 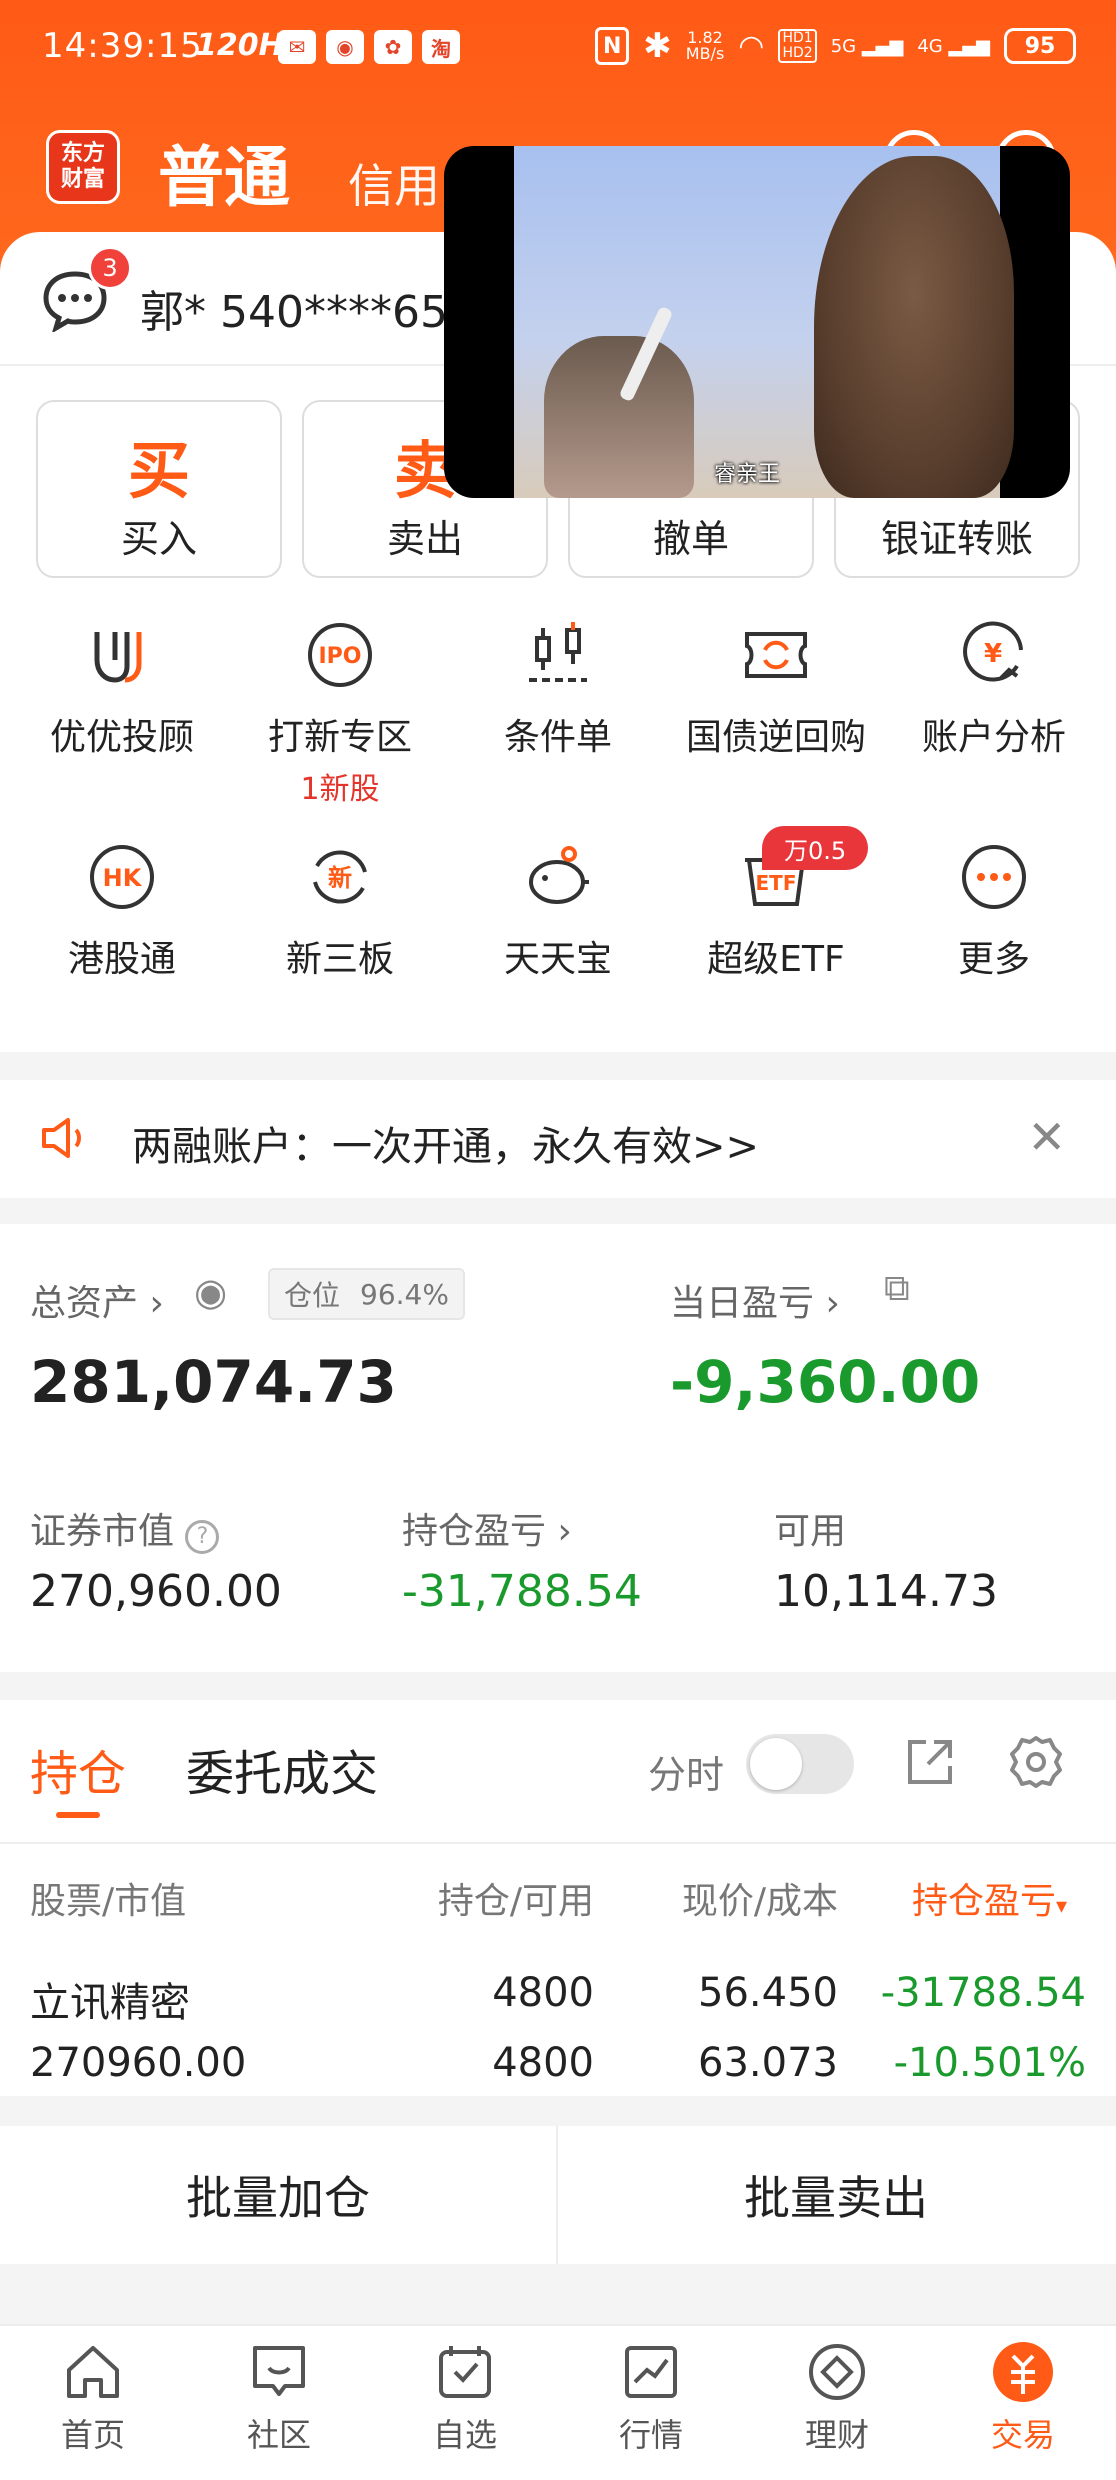 What do you see at coordinates (159, 489) in the screenshot?
I see `buy-button: 买 买入` at bounding box center [159, 489].